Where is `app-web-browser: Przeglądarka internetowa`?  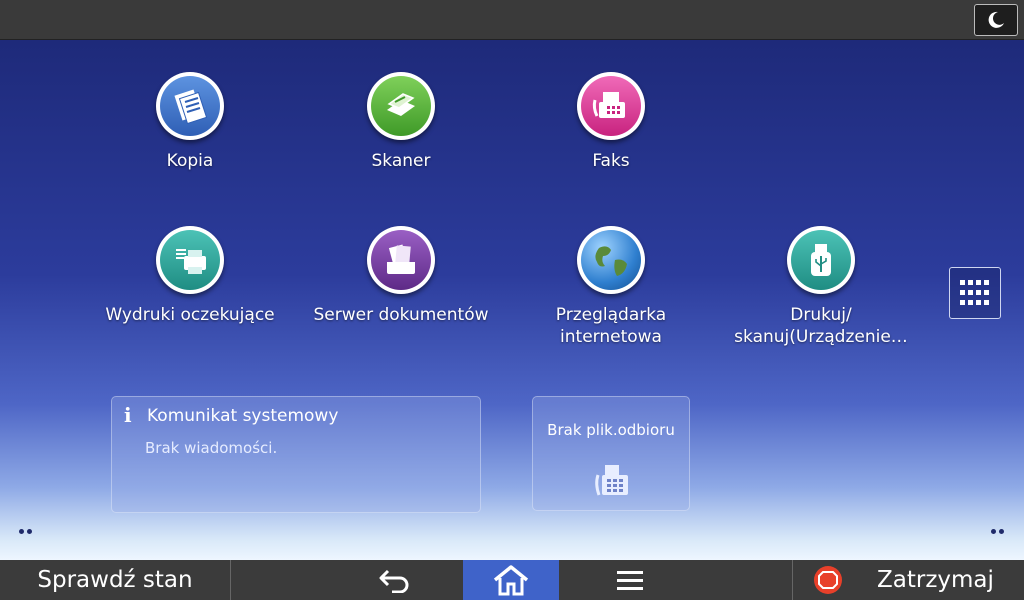
app-web-browser: Przeglądarka internetowa is located at coordinates (611, 287).